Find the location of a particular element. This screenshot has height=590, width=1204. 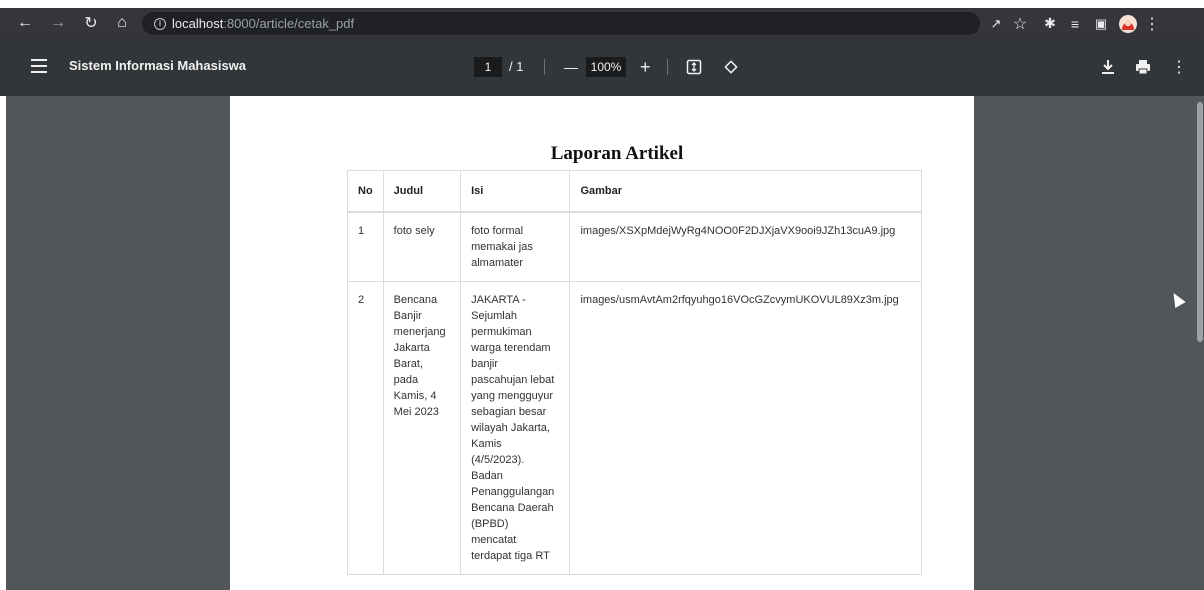

zoom-out-button: — is located at coordinates (571, 67).